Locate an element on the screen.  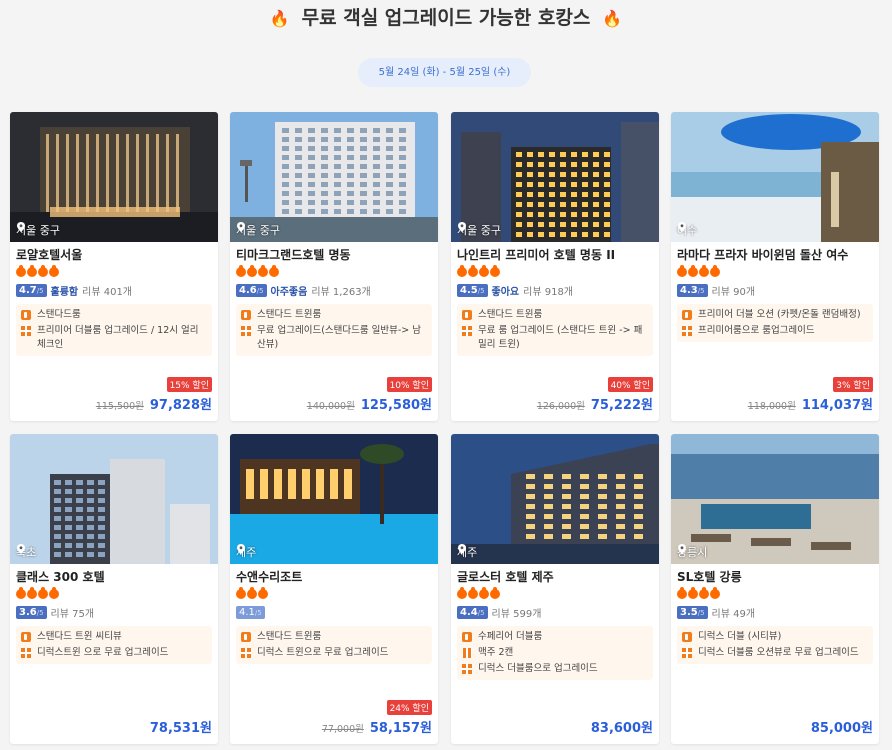
price-area: 83,600원 is located at coordinates (622, 726).